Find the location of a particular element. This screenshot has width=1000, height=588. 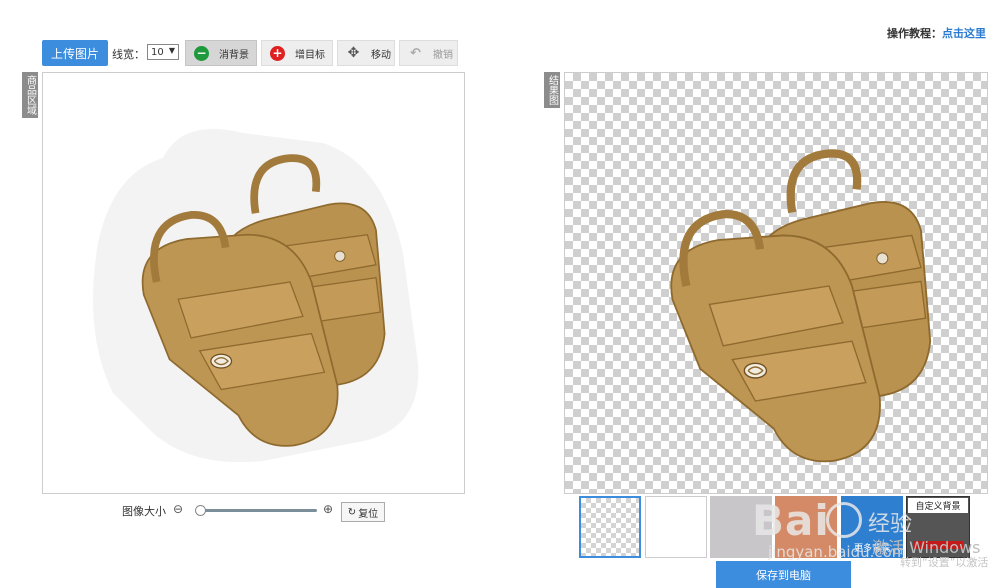

erase-background-label: 消背景 is located at coordinates (234, 55).